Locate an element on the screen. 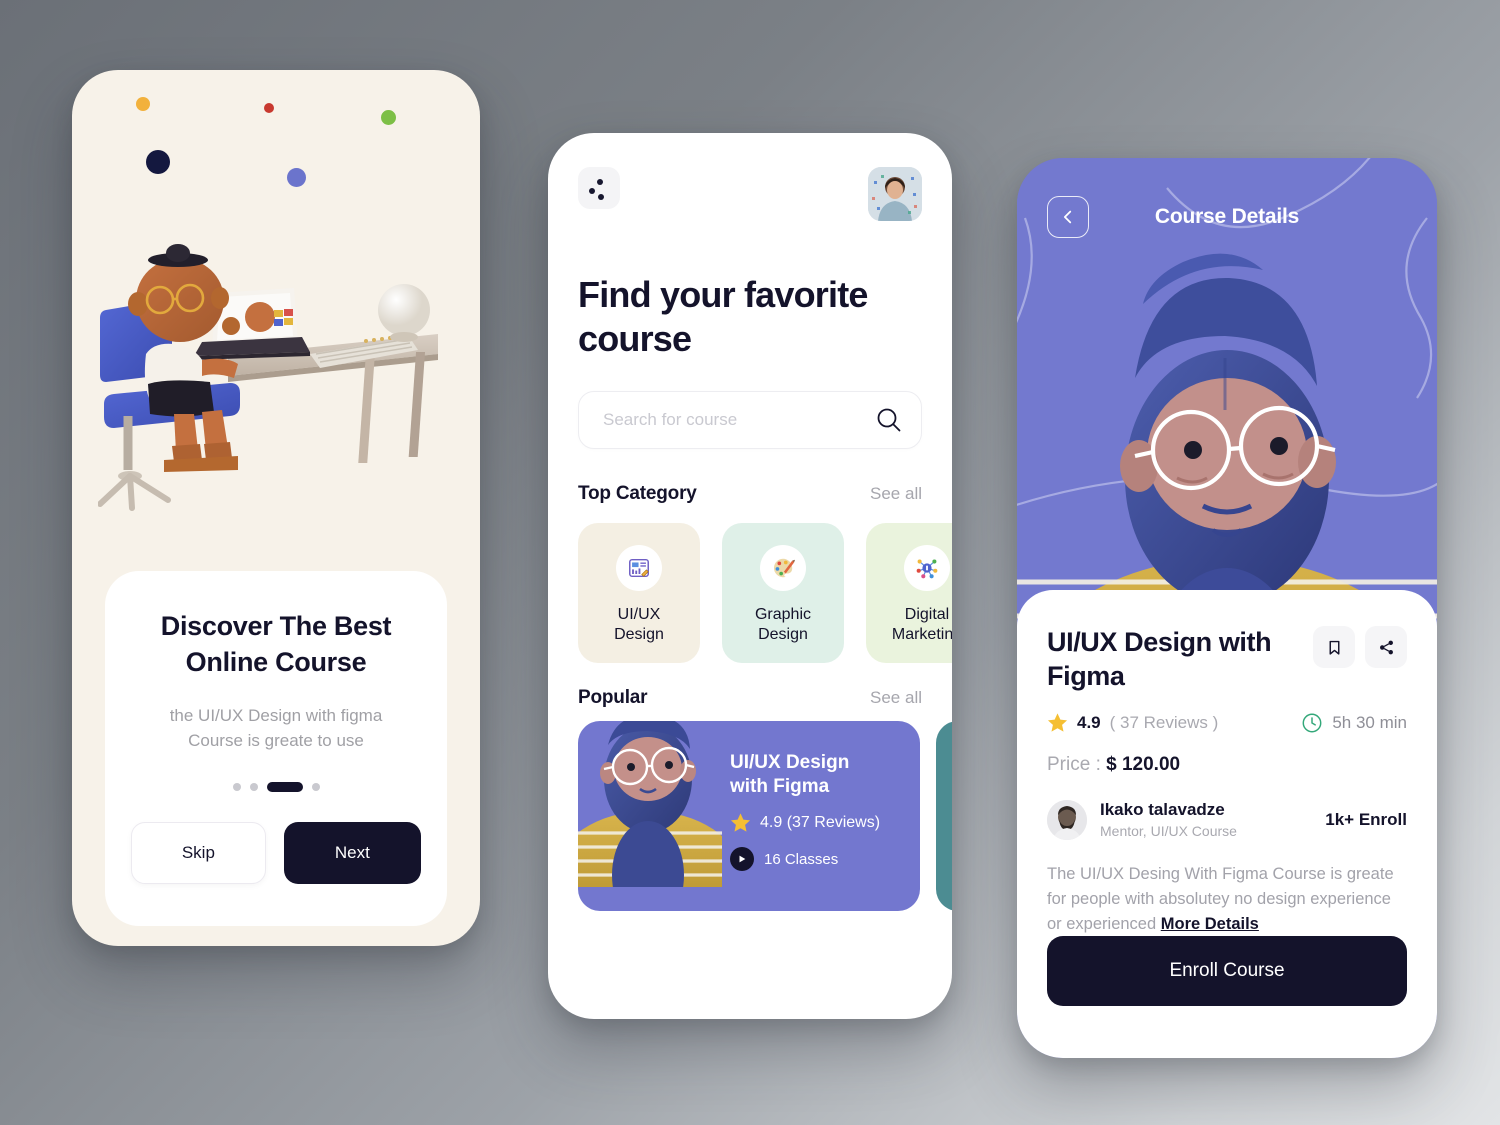  bookmark-icon is located at coordinates (1334, 647).